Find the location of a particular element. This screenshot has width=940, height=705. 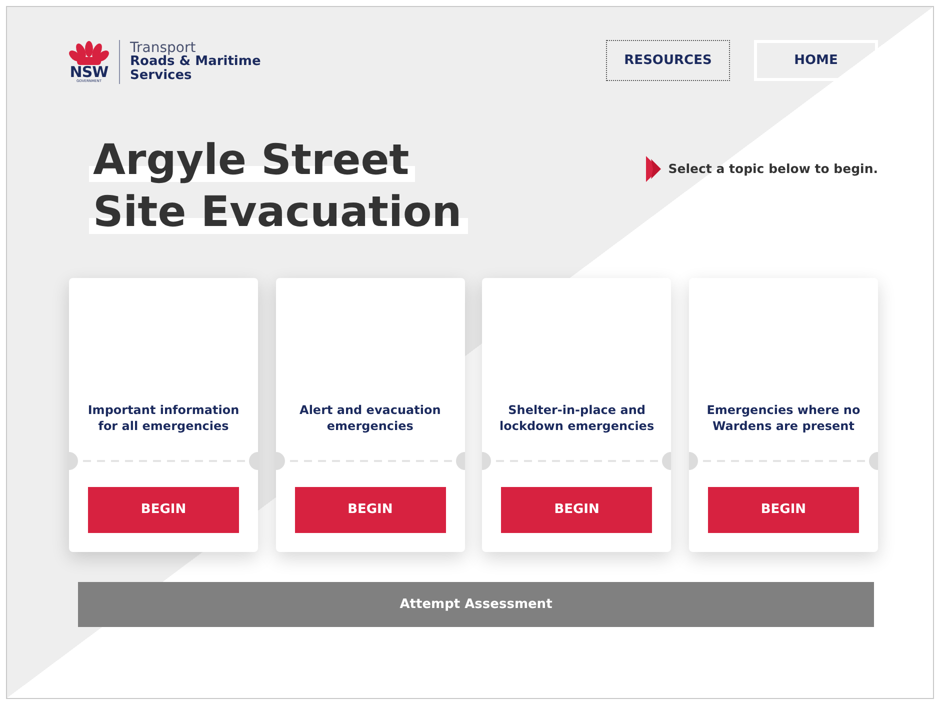

topic-title: Important information for all emergencies is located at coordinates (163, 418).